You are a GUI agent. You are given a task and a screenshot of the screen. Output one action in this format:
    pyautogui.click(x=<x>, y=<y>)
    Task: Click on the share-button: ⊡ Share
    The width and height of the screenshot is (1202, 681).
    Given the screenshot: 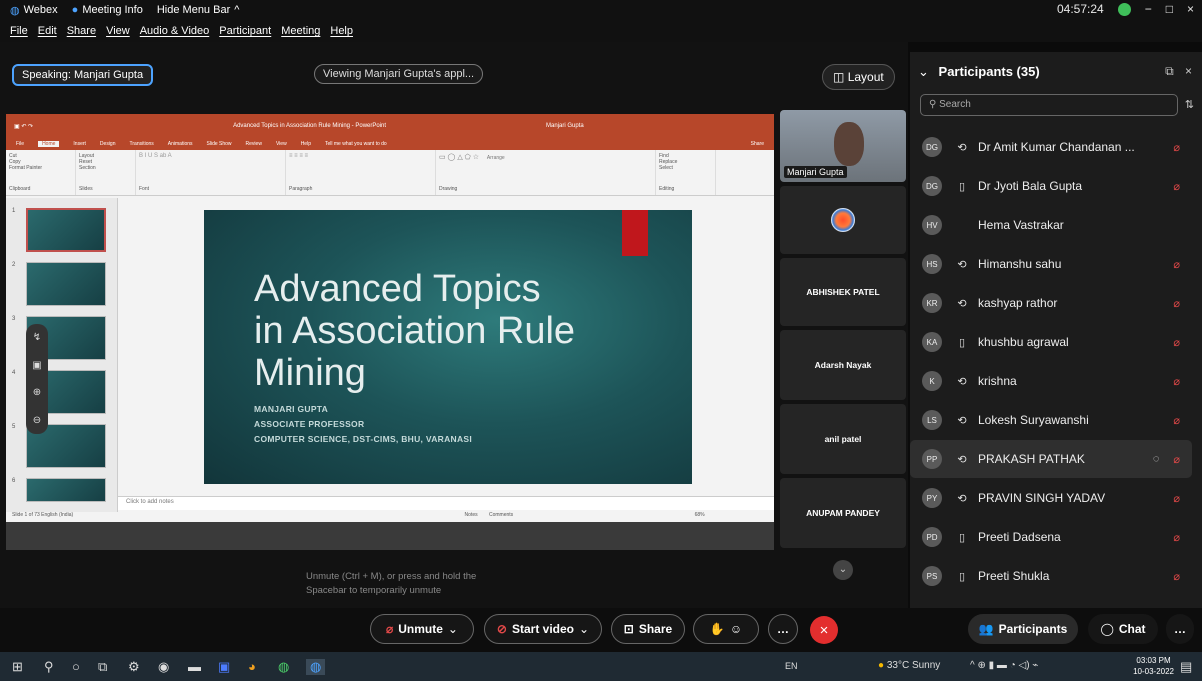 What is the action you would take?
    pyautogui.click(x=648, y=629)
    